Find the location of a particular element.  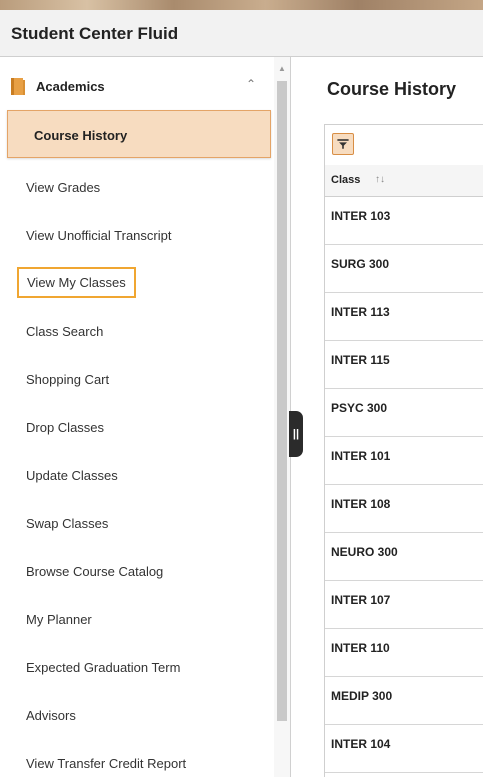

sidebar-item-class-search: Class Search is located at coordinates (139, 331).